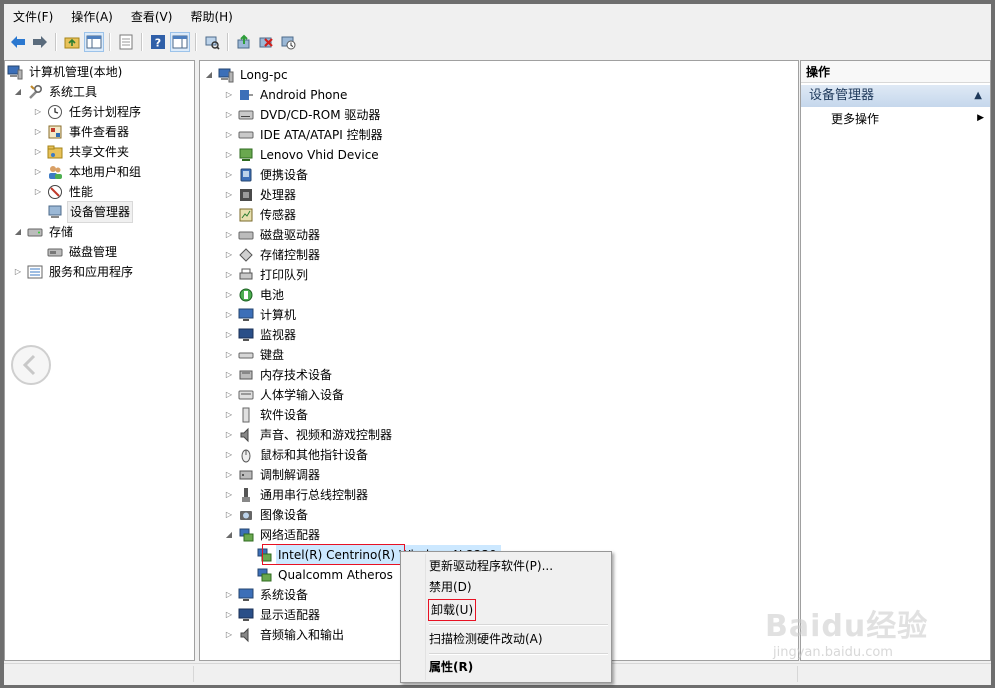 The width and height of the screenshot is (995, 688). What do you see at coordinates (72, 42) in the screenshot?
I see `up-folder-icon` at bounding box center [72, 42].